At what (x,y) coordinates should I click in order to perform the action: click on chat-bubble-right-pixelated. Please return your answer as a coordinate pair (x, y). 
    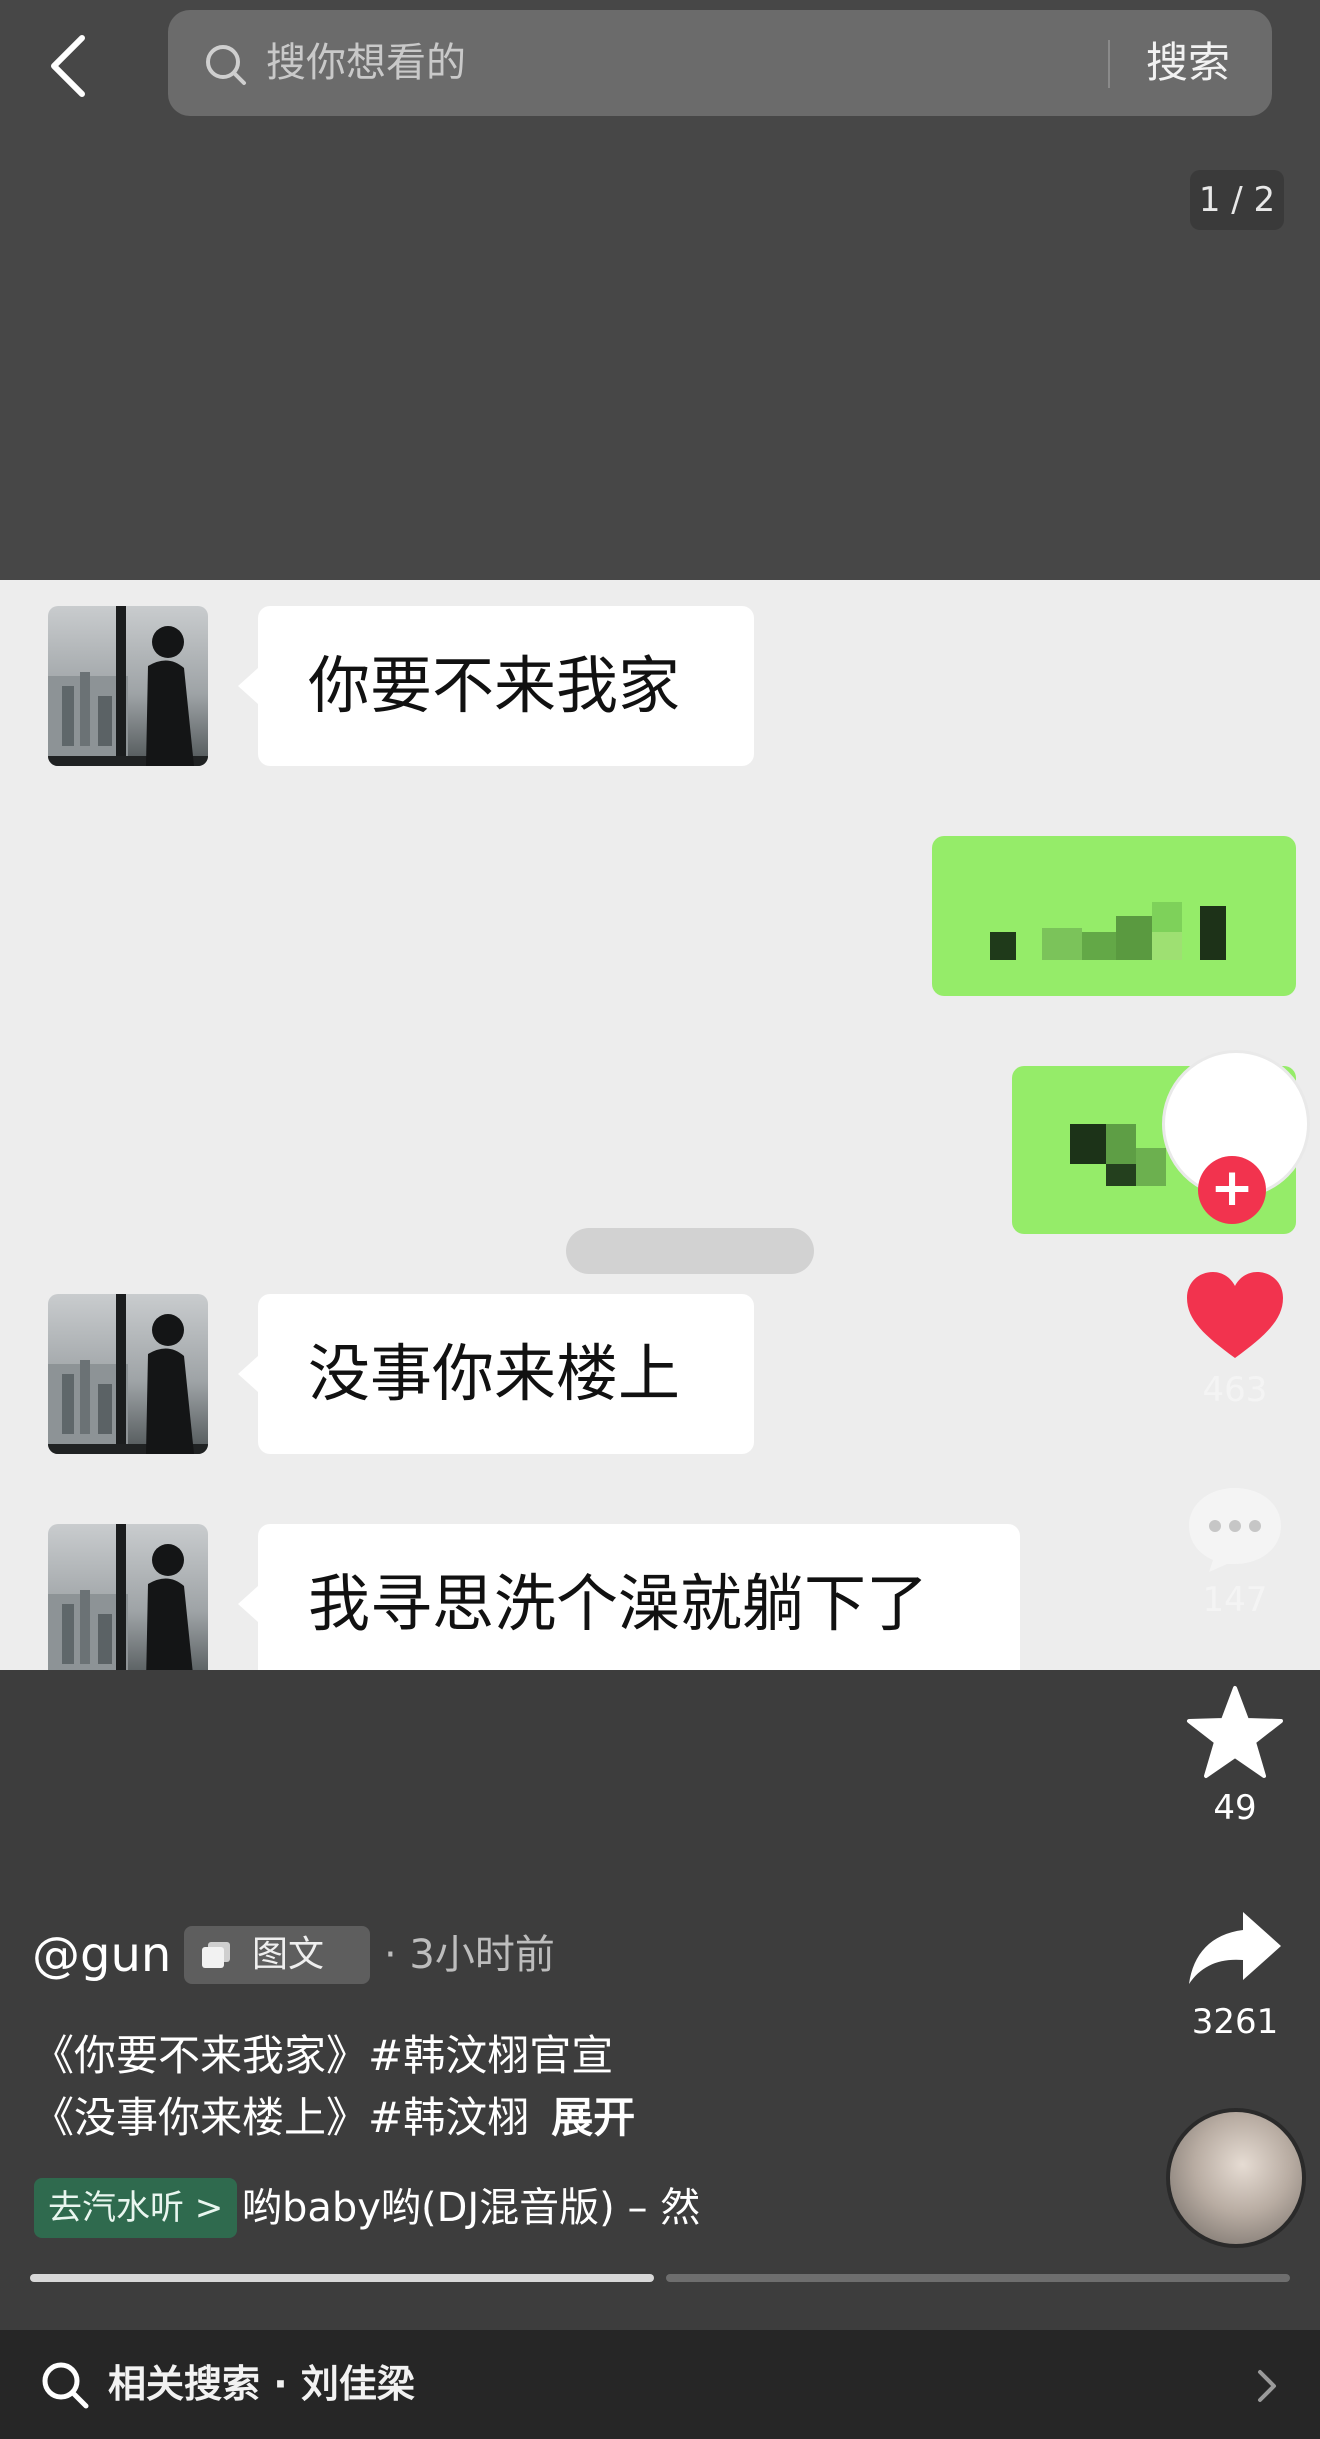
    Looking at the image, I should click on (1114, 916).